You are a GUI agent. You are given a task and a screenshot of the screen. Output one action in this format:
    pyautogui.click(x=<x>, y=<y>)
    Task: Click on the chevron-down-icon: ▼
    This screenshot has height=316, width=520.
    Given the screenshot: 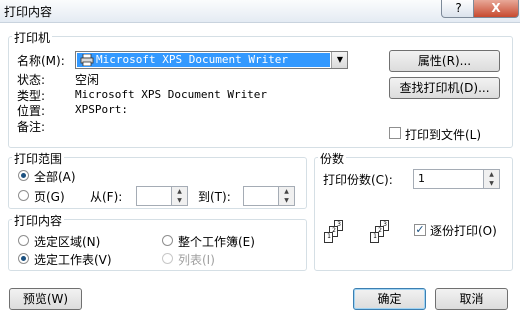 What is the action you would take?
    pyautogui.click(x=340, y=59)
    